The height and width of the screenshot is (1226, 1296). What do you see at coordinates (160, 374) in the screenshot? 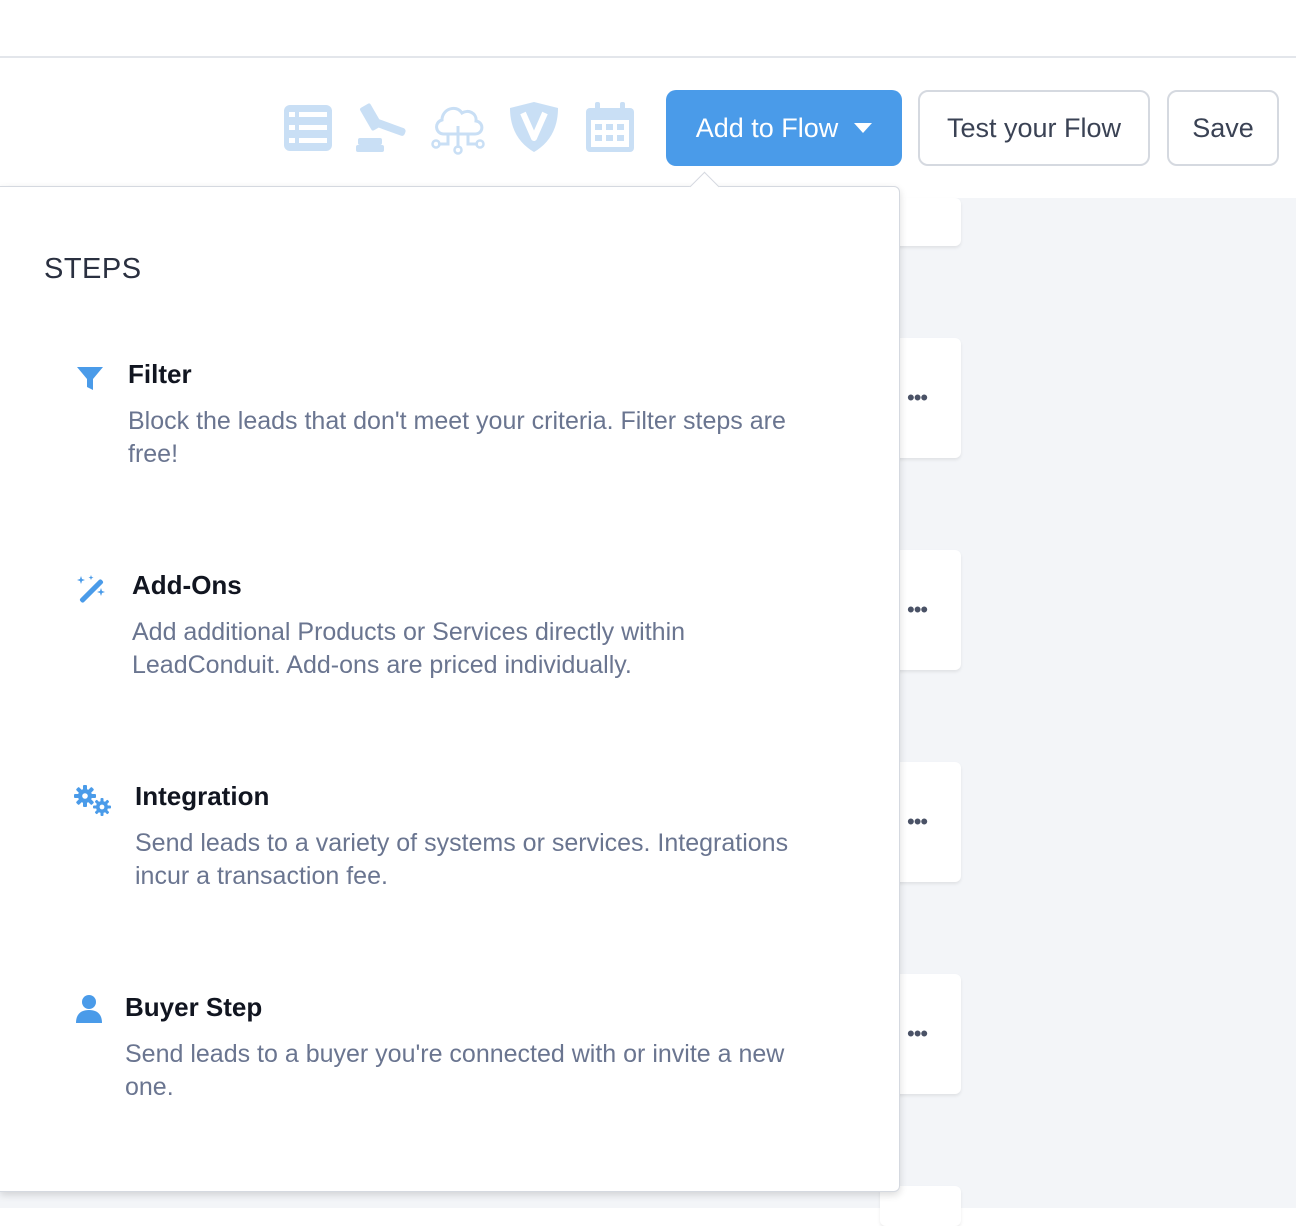
I see `step-title: Filter` at bounding box center [160, 374].